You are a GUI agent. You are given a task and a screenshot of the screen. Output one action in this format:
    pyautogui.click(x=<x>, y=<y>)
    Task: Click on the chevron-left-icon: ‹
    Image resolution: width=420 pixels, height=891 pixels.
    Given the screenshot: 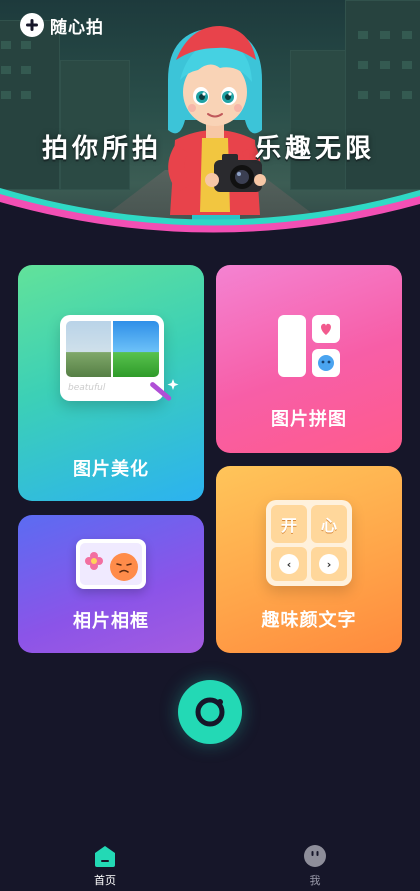 What is the action you would take?
    pyautogui.click(x=289, y=564)
    